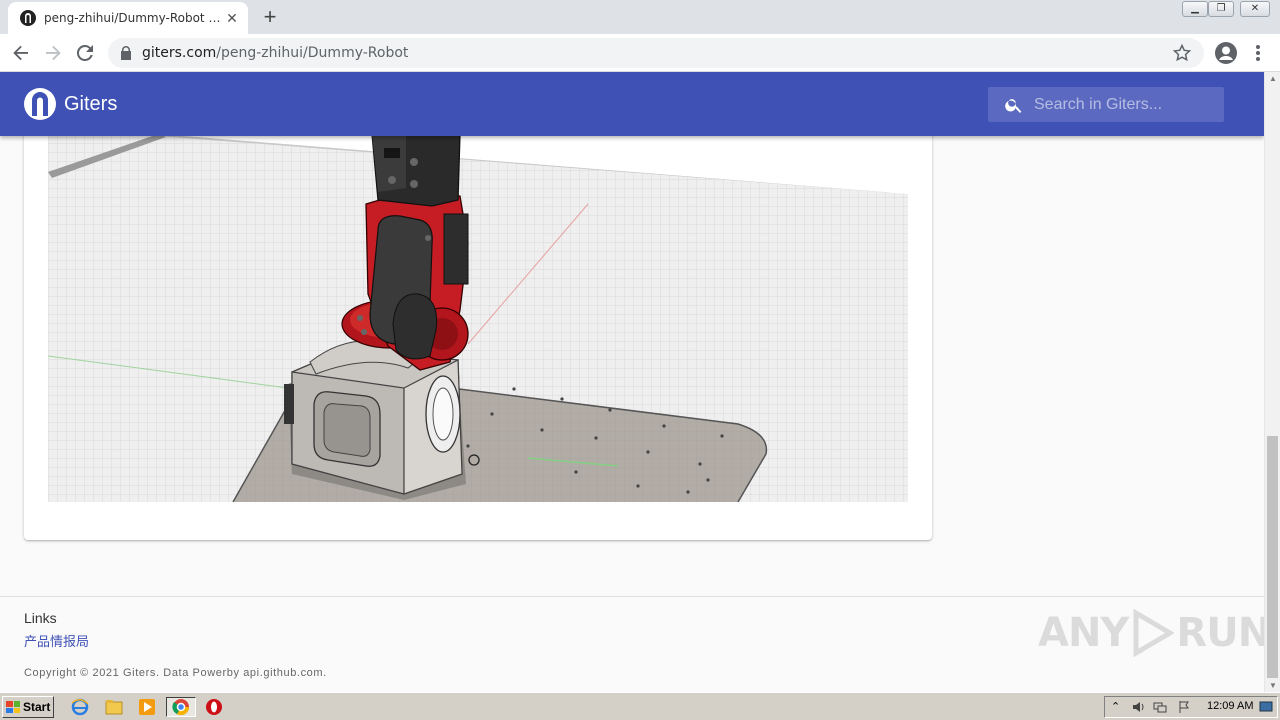  Describe the element at coordinates (1273, 78) in the screenshot. I see `scroll-up-icon: ▲` at that location.